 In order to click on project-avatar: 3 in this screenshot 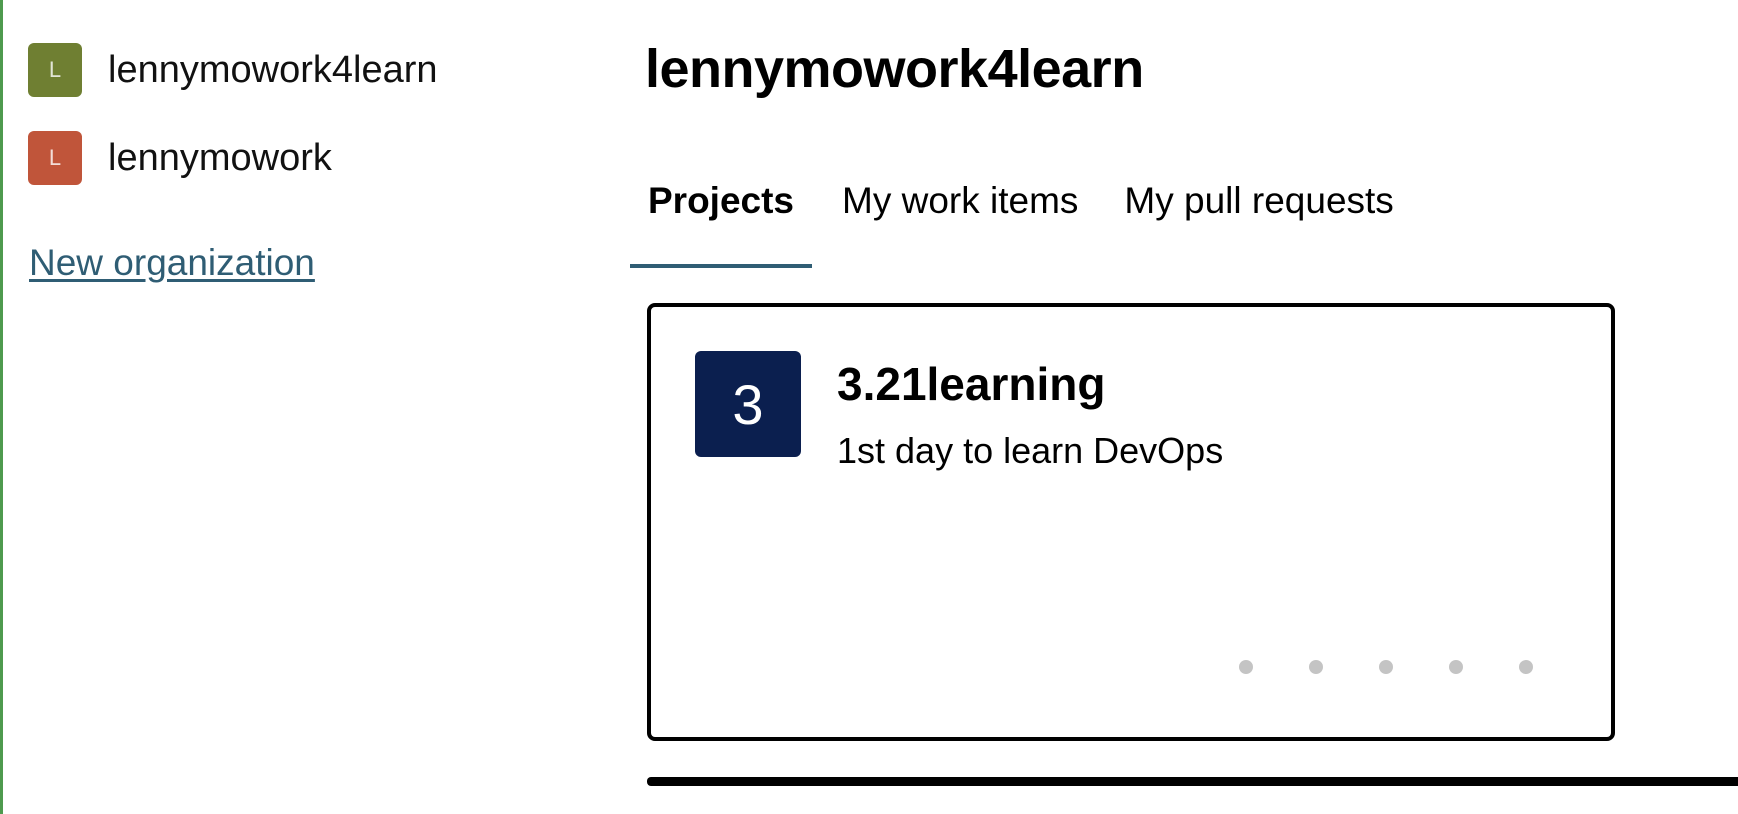, I will do `click(748, 404)`.